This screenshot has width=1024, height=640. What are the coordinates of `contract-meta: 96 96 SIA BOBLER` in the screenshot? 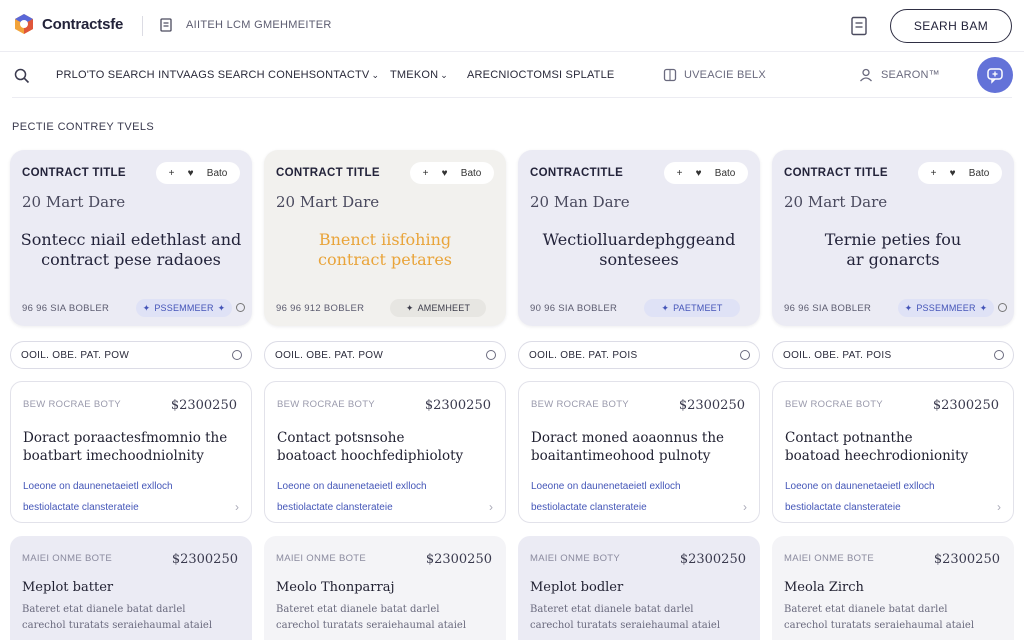 It's located at (828, 308).